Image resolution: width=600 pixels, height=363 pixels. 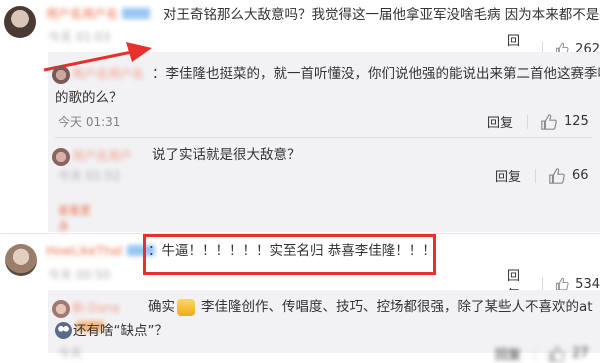 What do you see at coordinates (538, 121) in the screenshot?
I see `comment-actions: 回复 125` at bounding box center [538, 121].